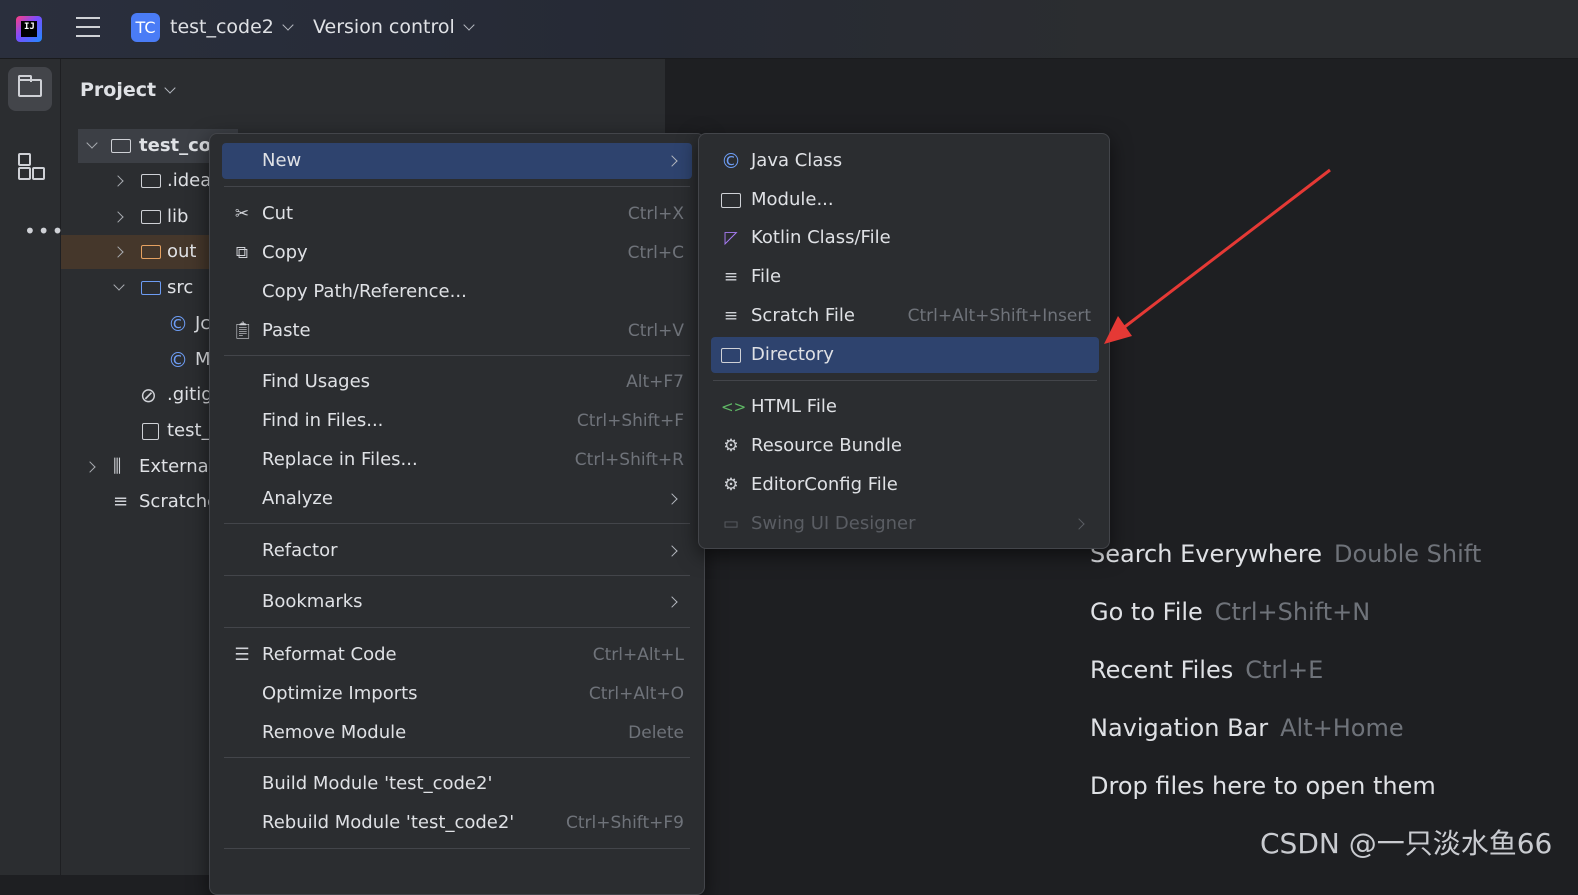  I want to click on menu-item-find-usages: Find Usages Alt+F7, so click(457, 382).